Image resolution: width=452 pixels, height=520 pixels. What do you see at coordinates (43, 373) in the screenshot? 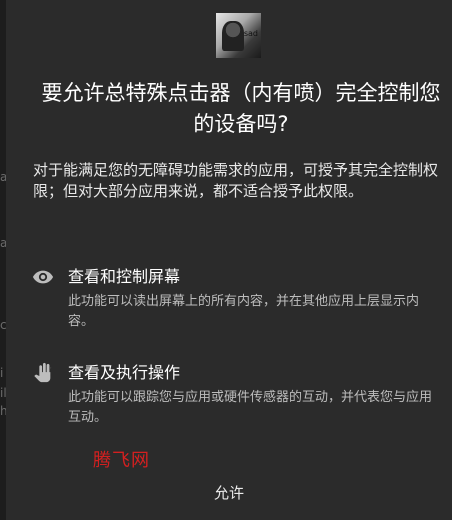
I see `hand-icon` at bounding box center [43, 373].